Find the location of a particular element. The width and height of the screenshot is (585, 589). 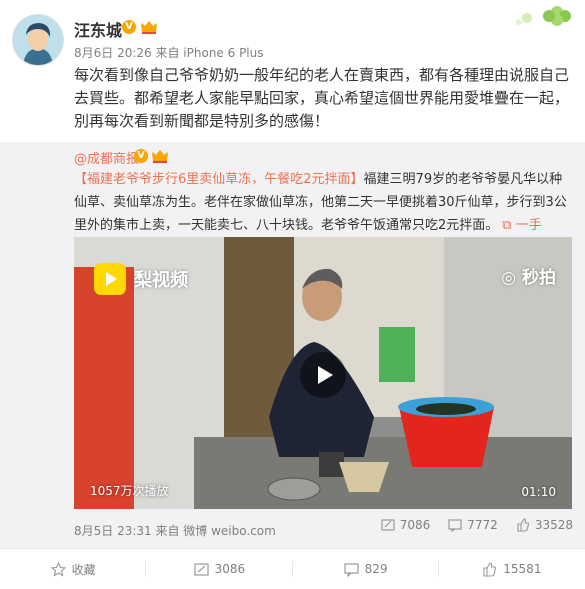

like-count-label: 33528 is located at coordinates (553, 525).